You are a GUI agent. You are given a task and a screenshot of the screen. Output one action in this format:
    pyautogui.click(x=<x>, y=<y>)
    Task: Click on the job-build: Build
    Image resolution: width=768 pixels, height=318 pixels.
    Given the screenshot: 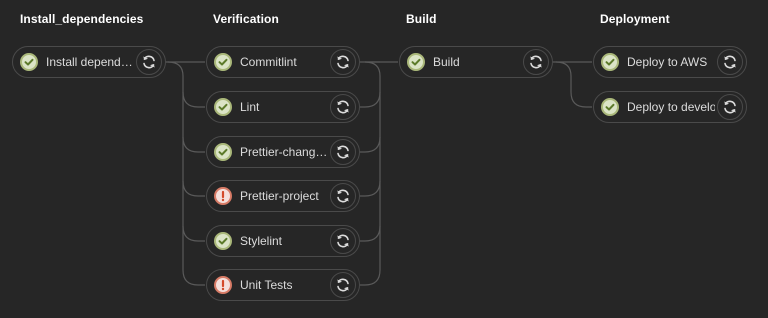 What is the action you would take?
    pyautogui.click(x=476, y=62)
    